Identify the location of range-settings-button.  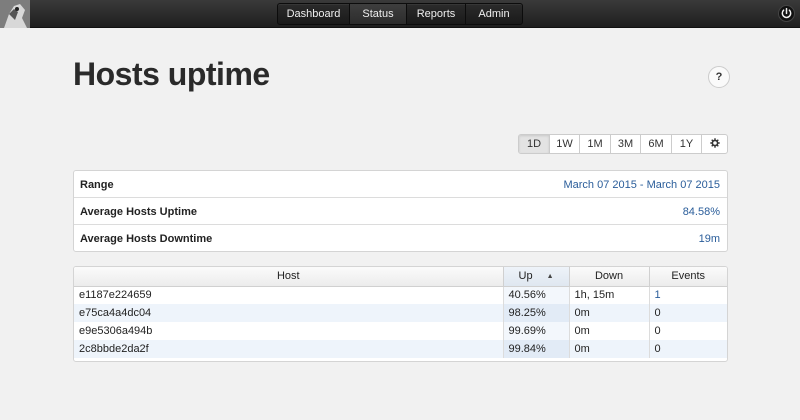
(714, 144).